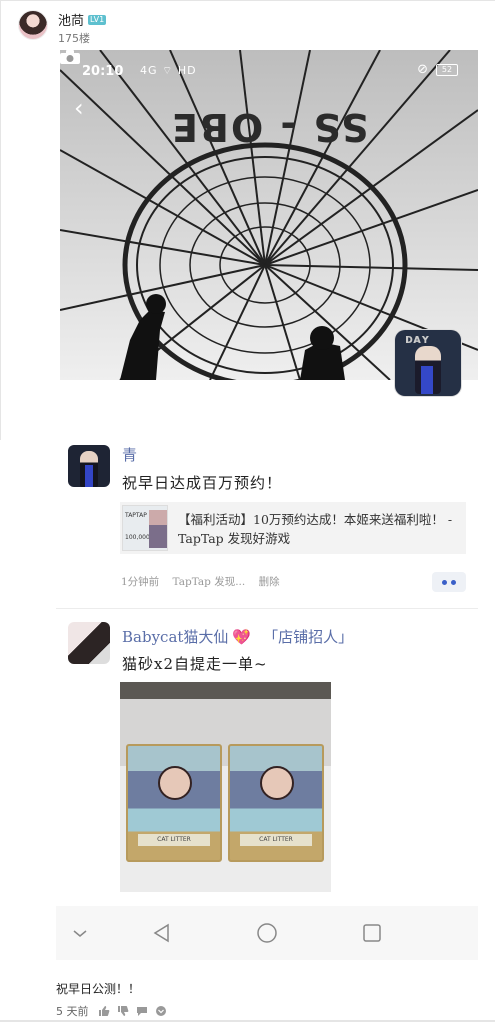 Image resolution: width=495 pixels, height=1022 pixels. Describe the element at coordinates (202, 483) in the screenshot. I see `comment1-text: 祝早日达成百万预约！` at that location.